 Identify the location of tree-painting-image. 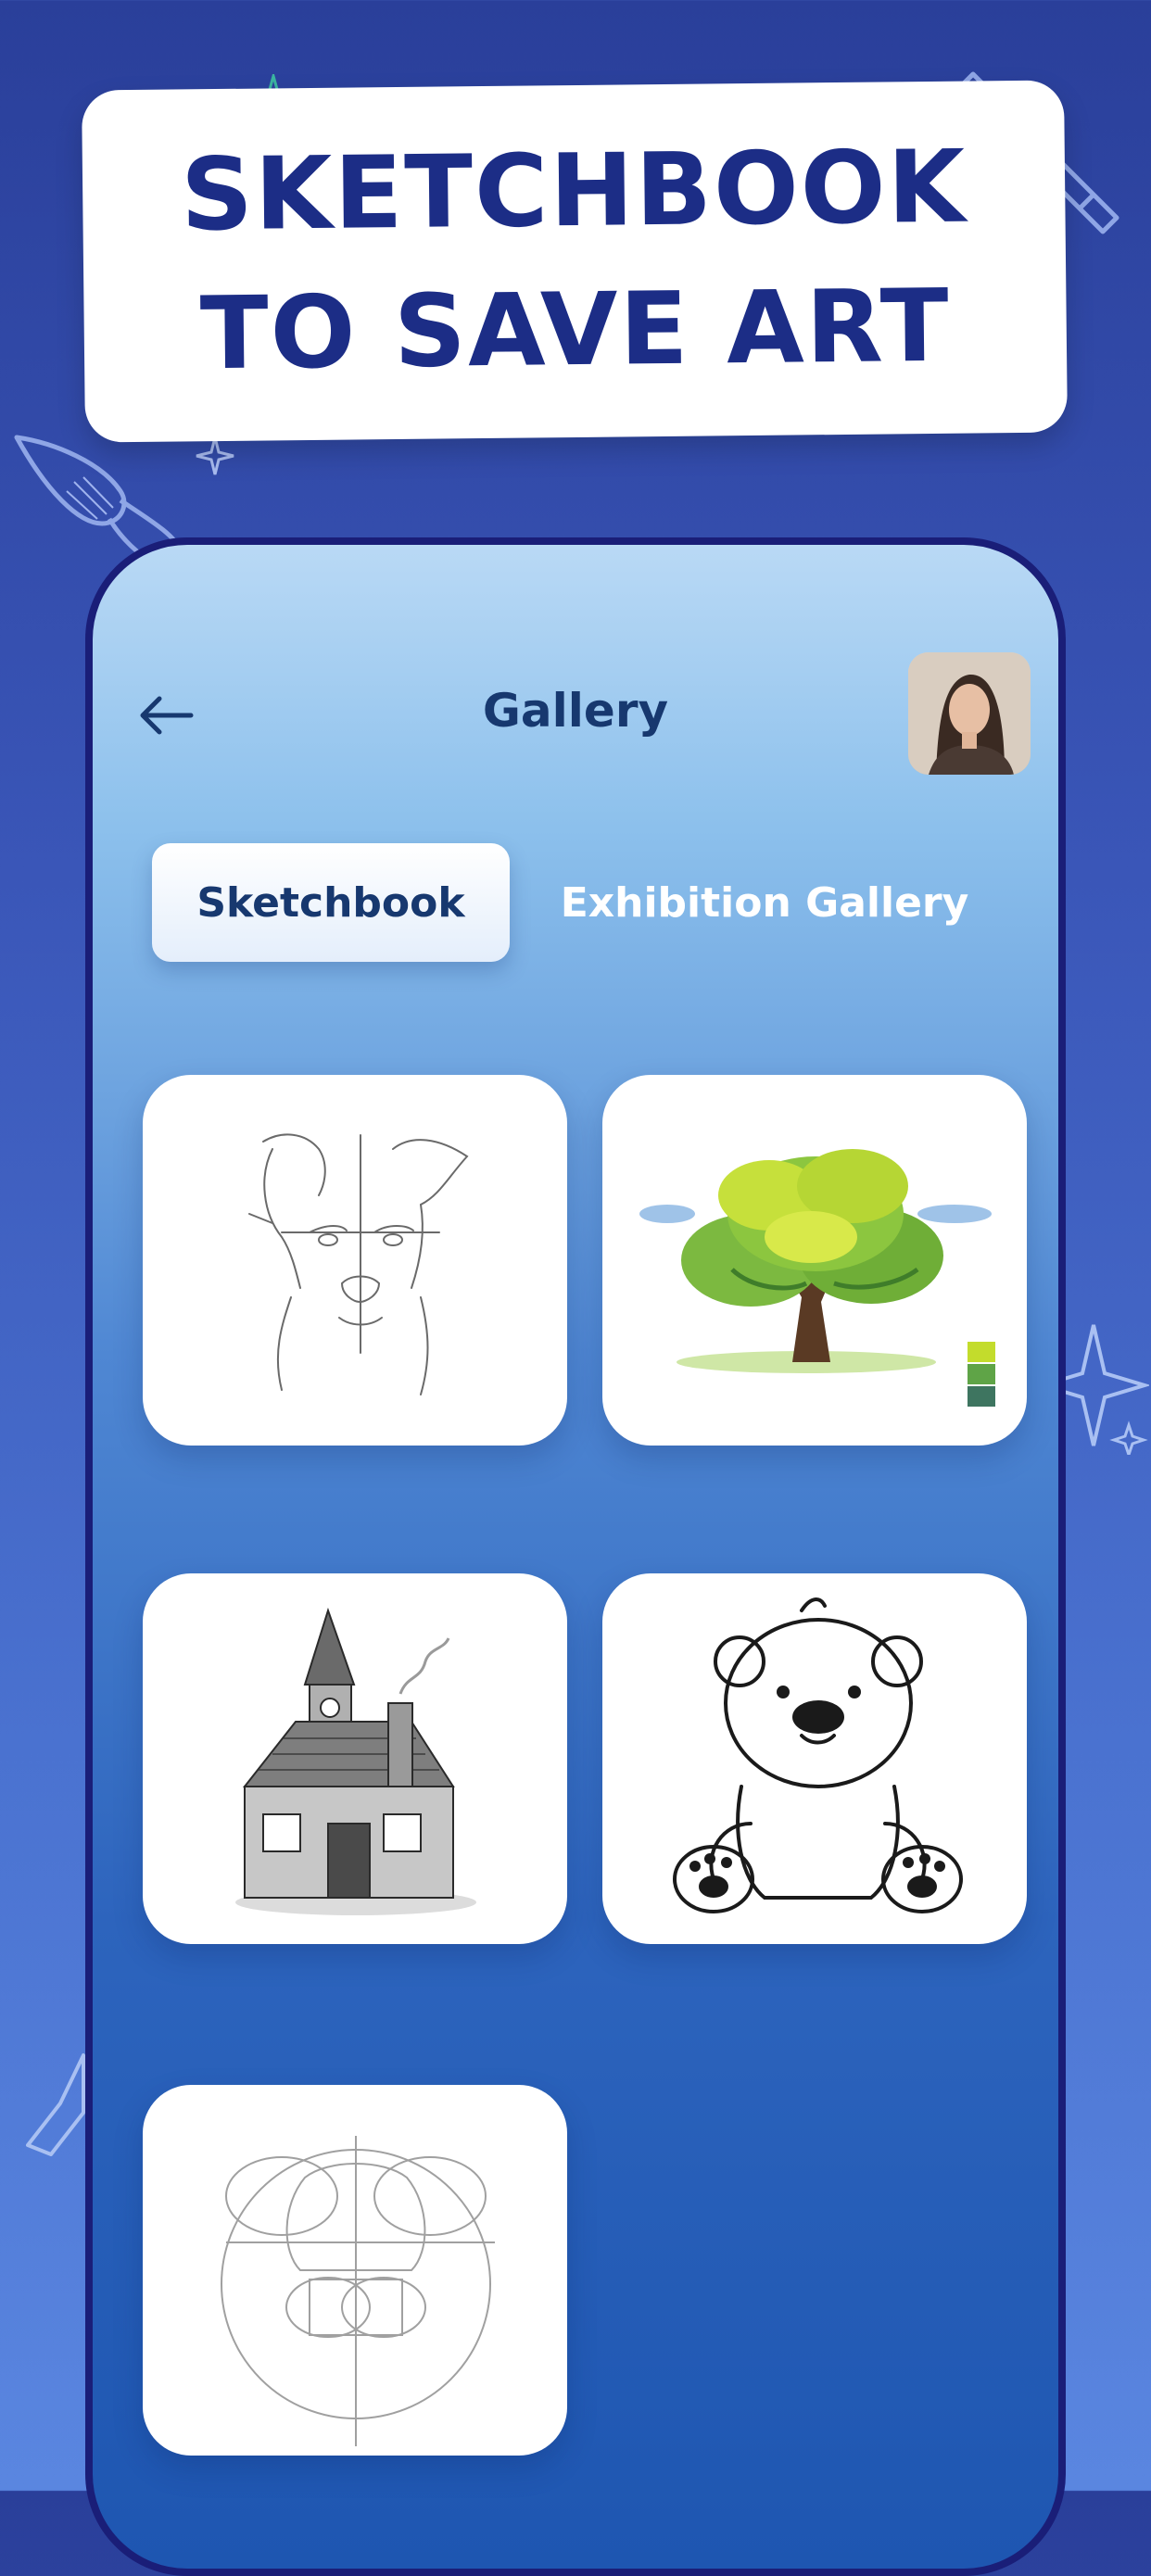
(817, 1278).